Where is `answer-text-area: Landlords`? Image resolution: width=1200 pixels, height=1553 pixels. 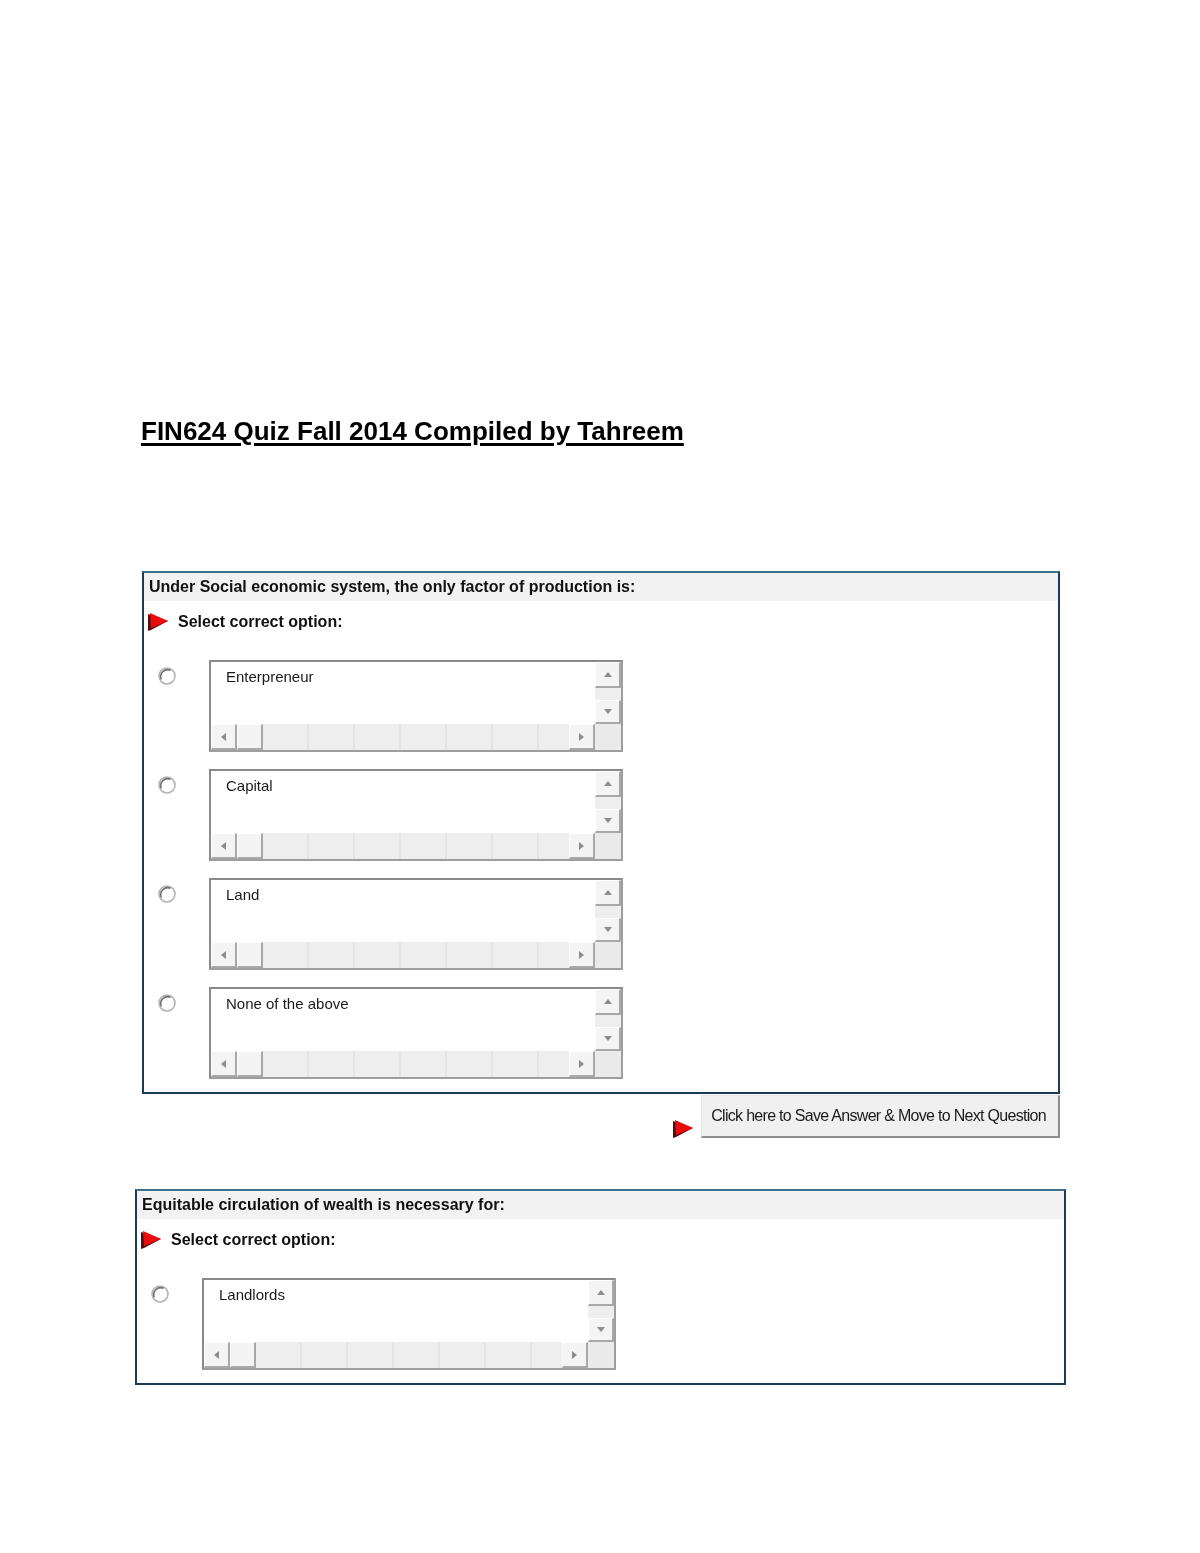 answer-text-area: Landlords is located at coordinates (409, 1324).